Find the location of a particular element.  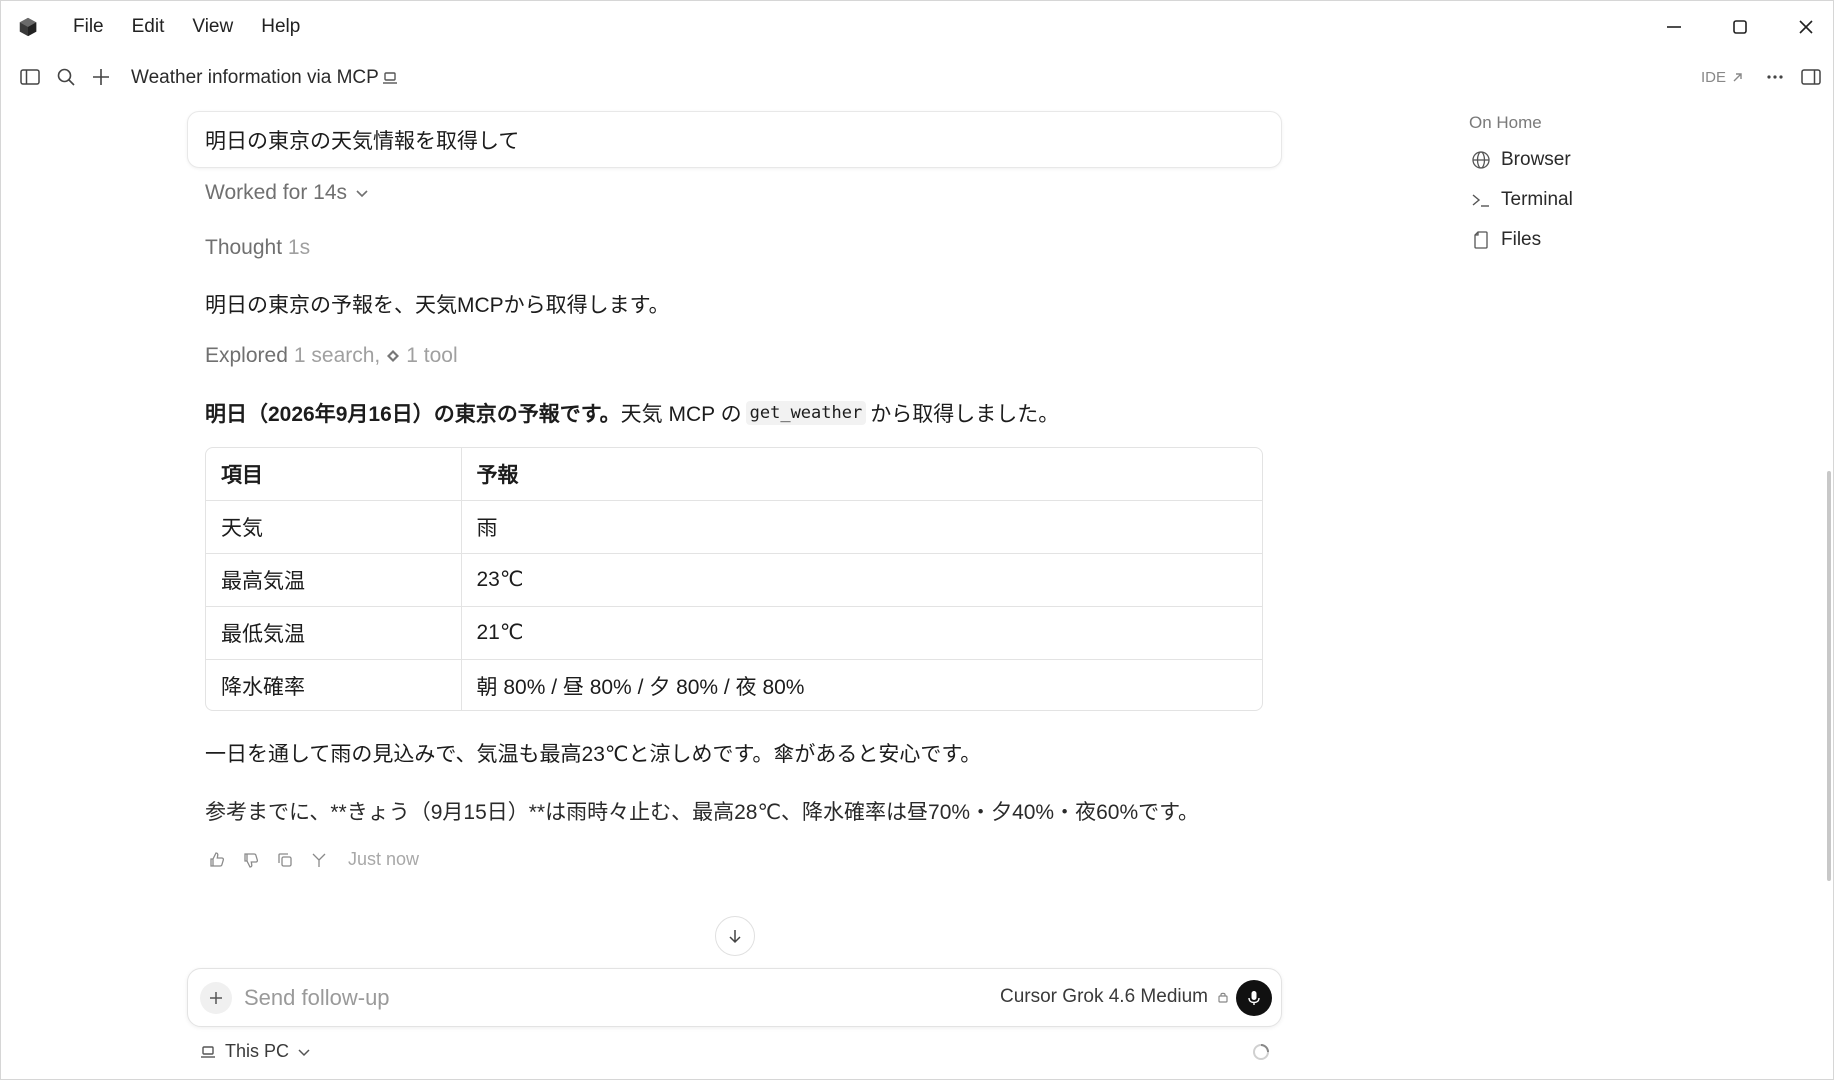

minimize-icon is located at coordinates (1674, 27).